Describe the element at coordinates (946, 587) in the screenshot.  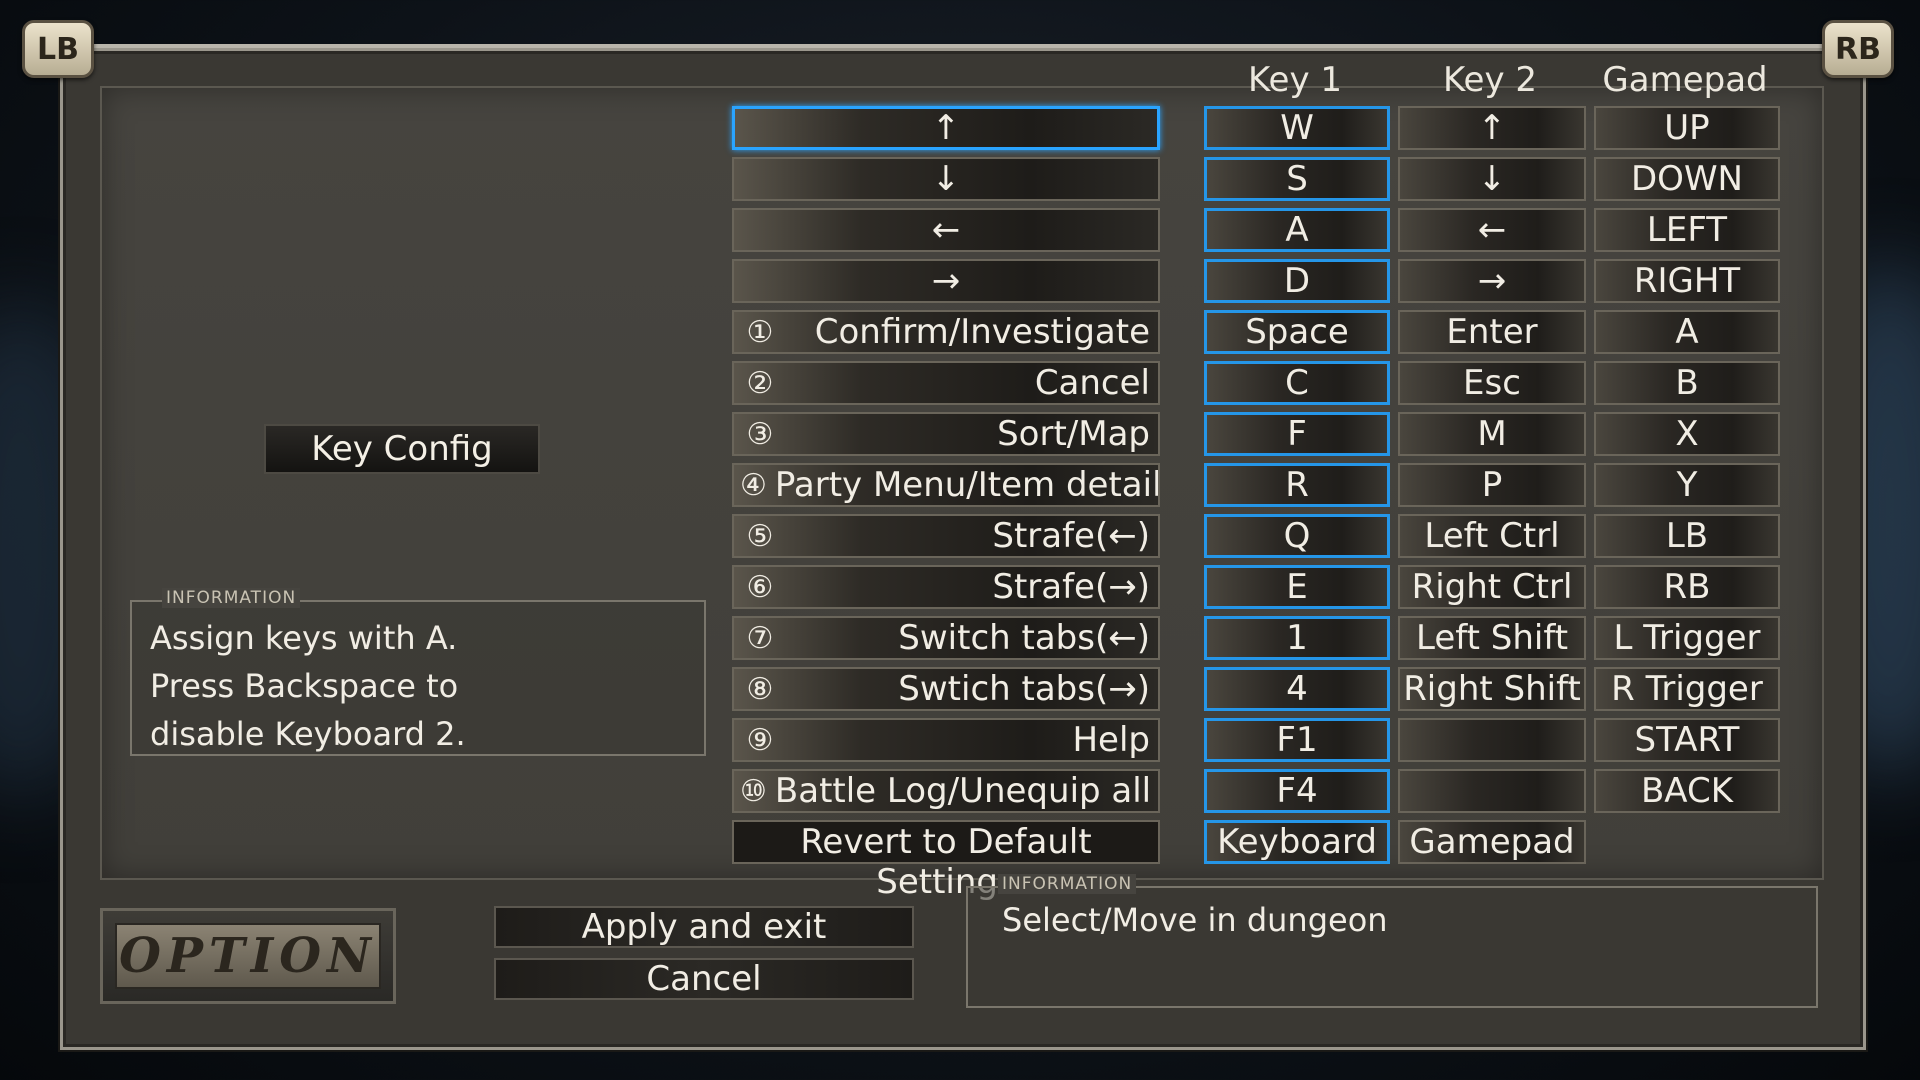
I see `action-row: ⑥ Strafe(→)` at that location.